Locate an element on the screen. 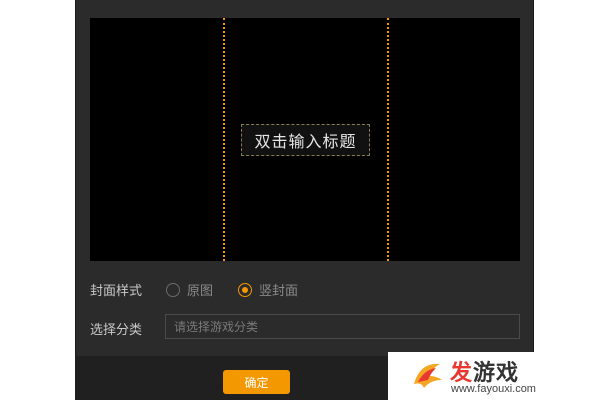 Image resolution: width=600 pixels, height=400 pixels. confirm-button: 确定 is located at coordinates (256, 382).